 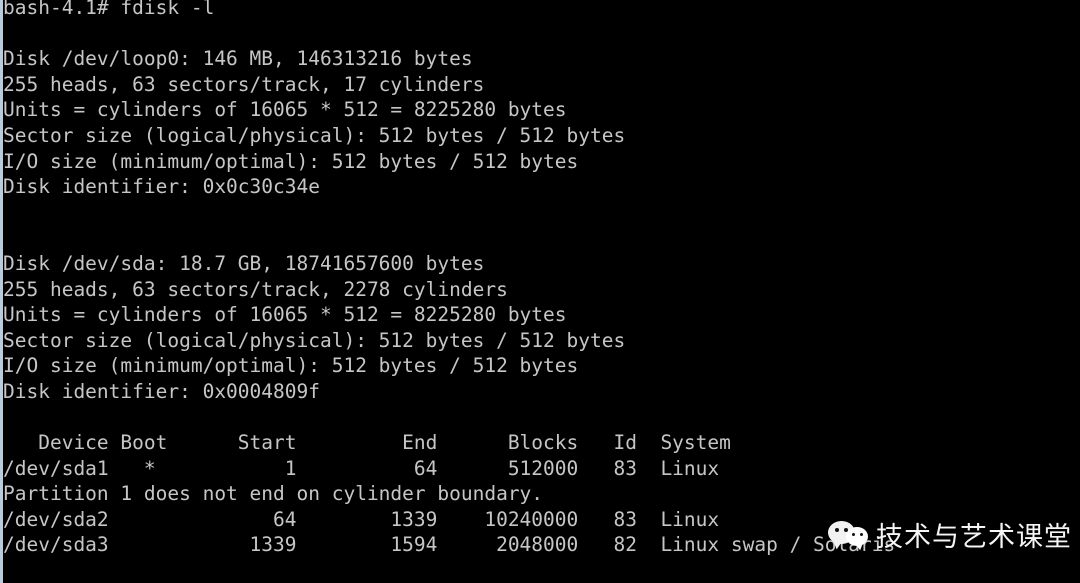 I want to click on terminal-line: Device Boot Start End Blocks Id System, so click(x=367, y=443).